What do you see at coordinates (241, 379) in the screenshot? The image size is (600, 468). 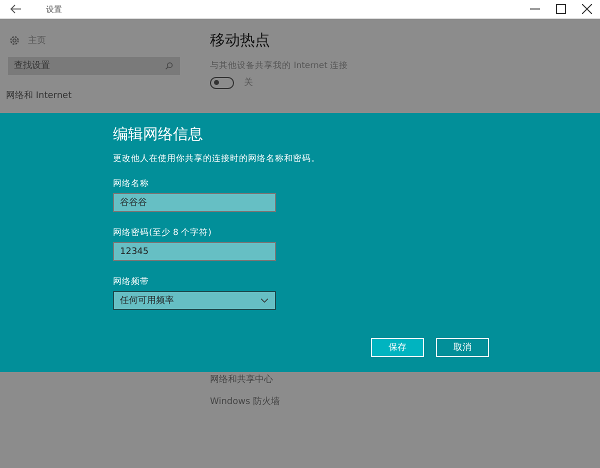 I see `settings-link: 网络和共享中心` at bounding box center [241, 379].